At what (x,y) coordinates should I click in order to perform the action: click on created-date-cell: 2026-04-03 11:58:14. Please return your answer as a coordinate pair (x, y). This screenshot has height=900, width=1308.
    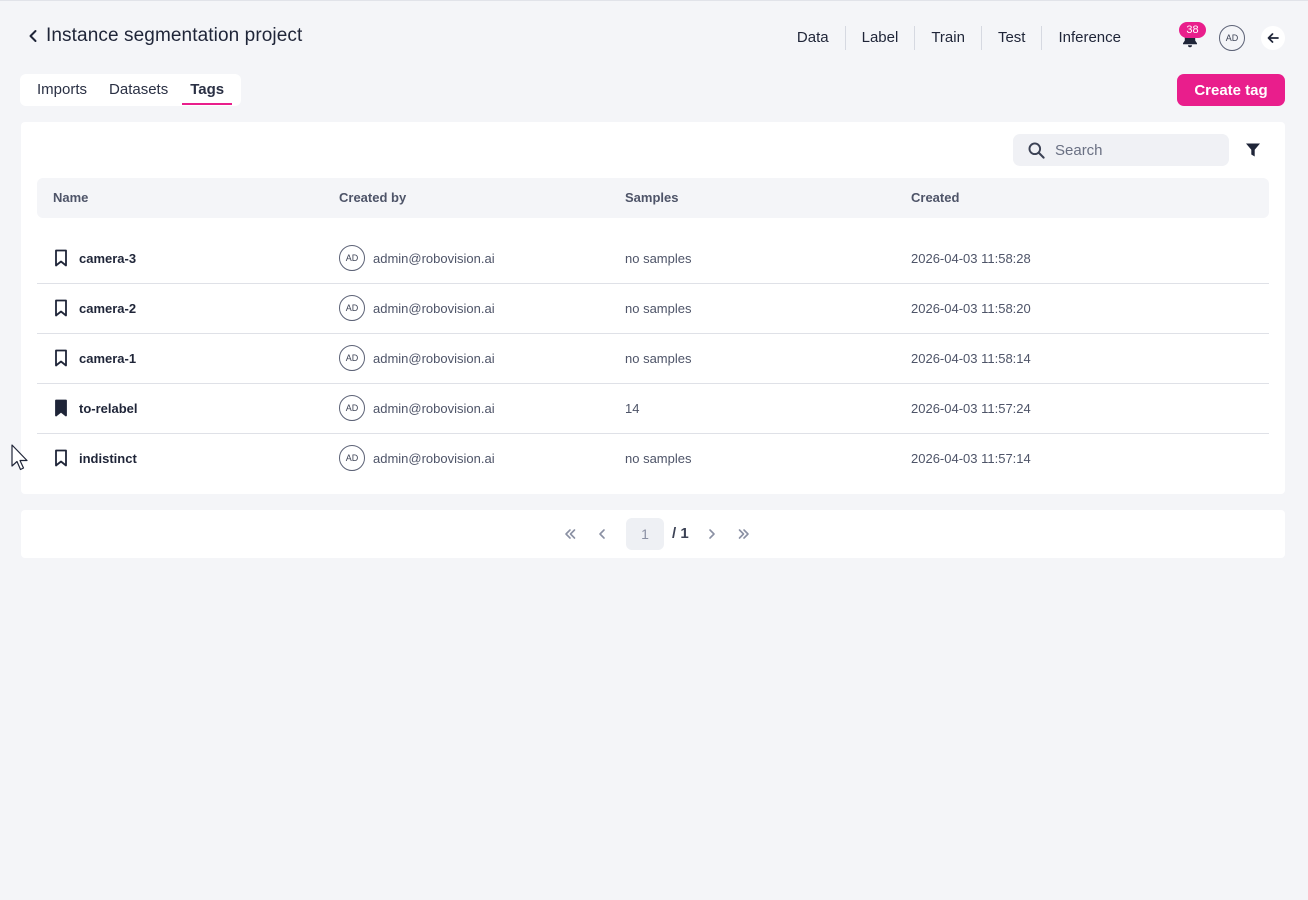
    Looking at the image, I should click on (971, 358).